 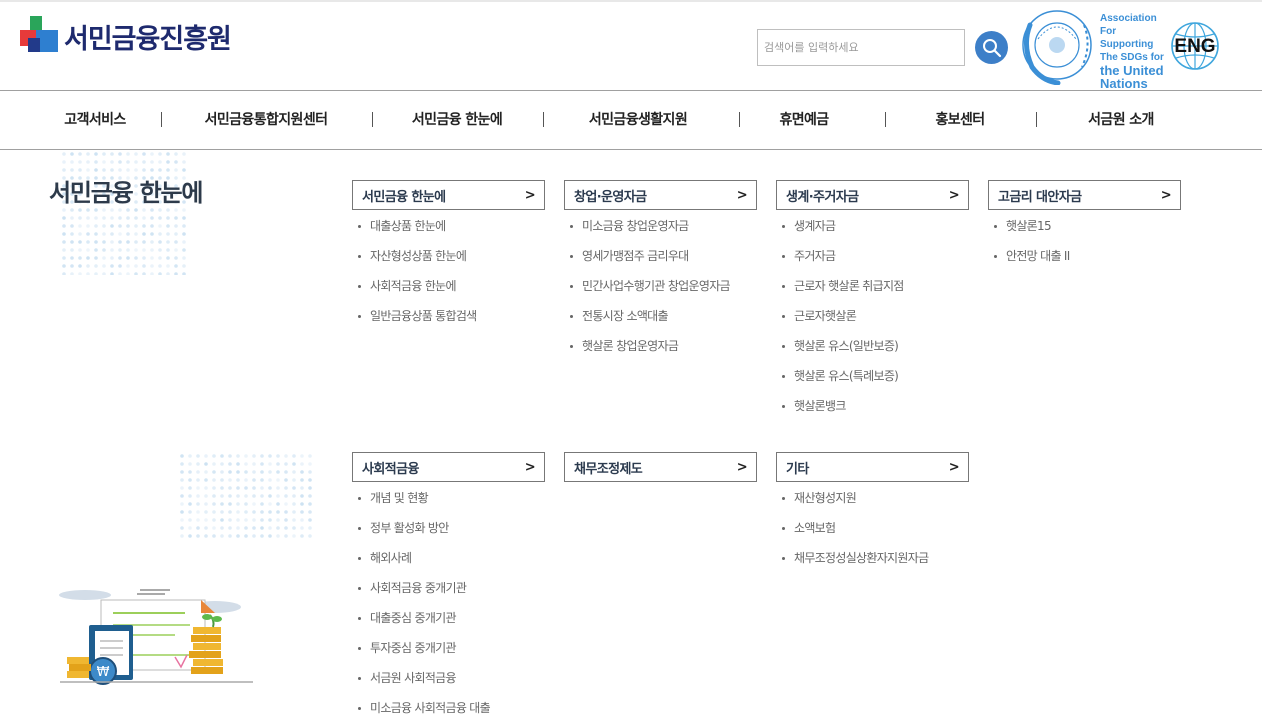 What do you see at coordinates (608, 467) in the screenshot?
I see `menu-group-title: 채무조정제도` at bounding box center [608, 467].